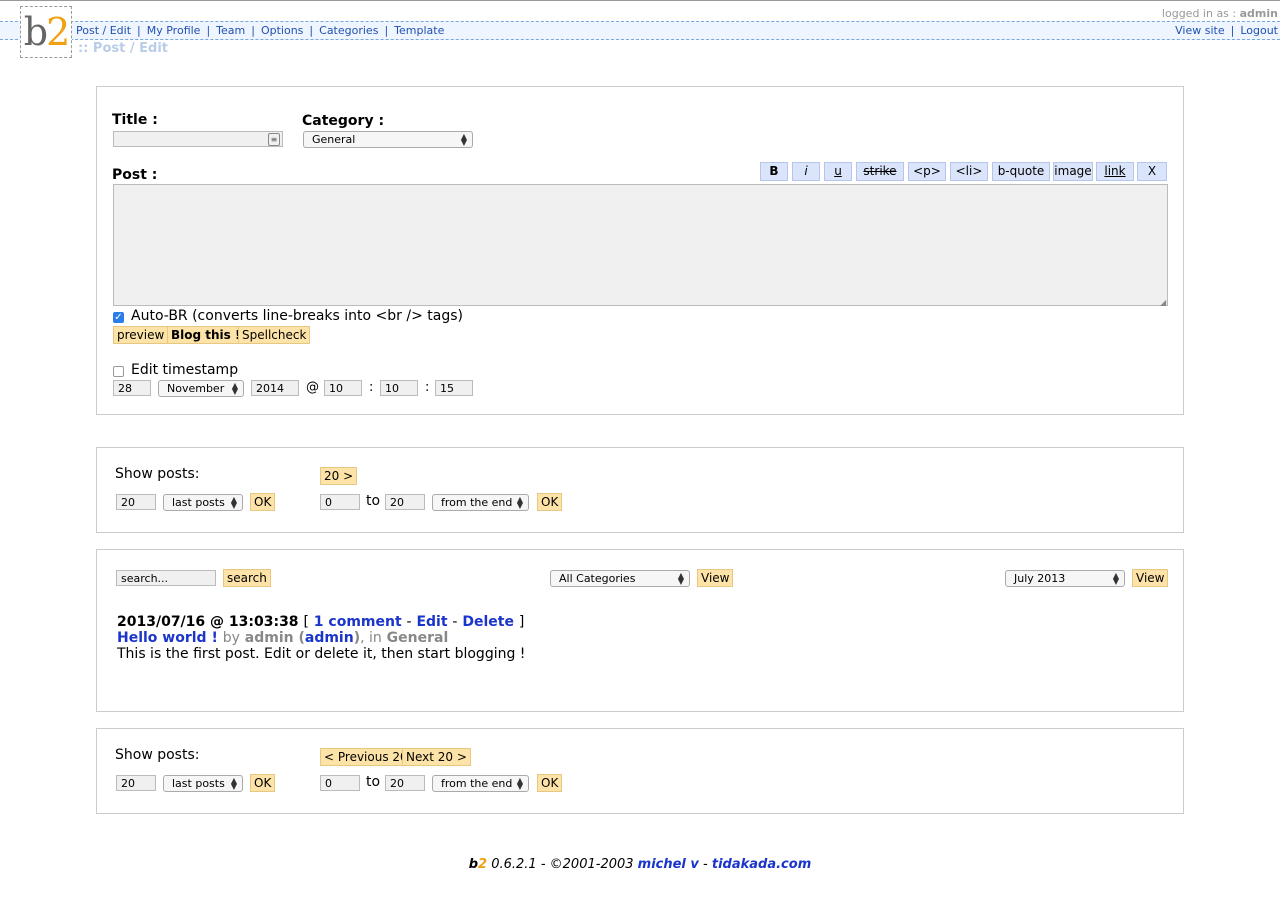 Image resolution: width=1280 pixels, height=920 pixels. I want to click on month-filter-select: July 2013 ▲ ▼, so click(1065, 578).